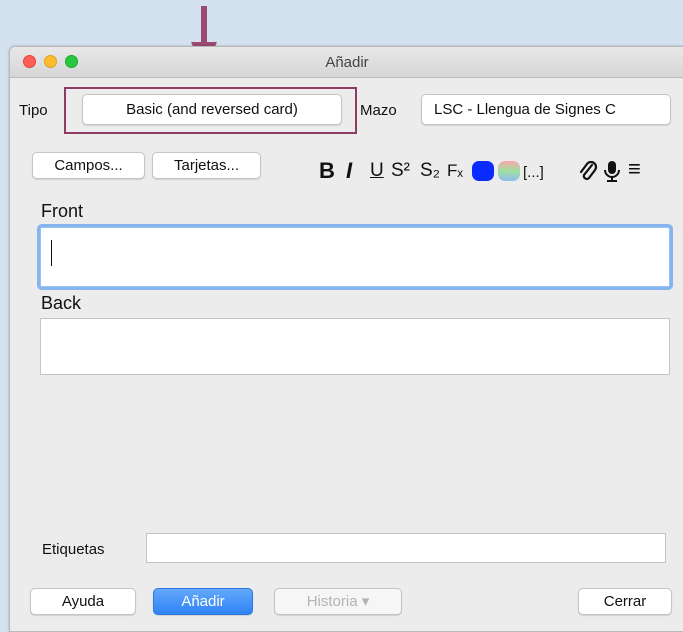  Describe the element at coordinates (430, 171) in the screenshot. I see `subscript-icon: S₂` at that location.